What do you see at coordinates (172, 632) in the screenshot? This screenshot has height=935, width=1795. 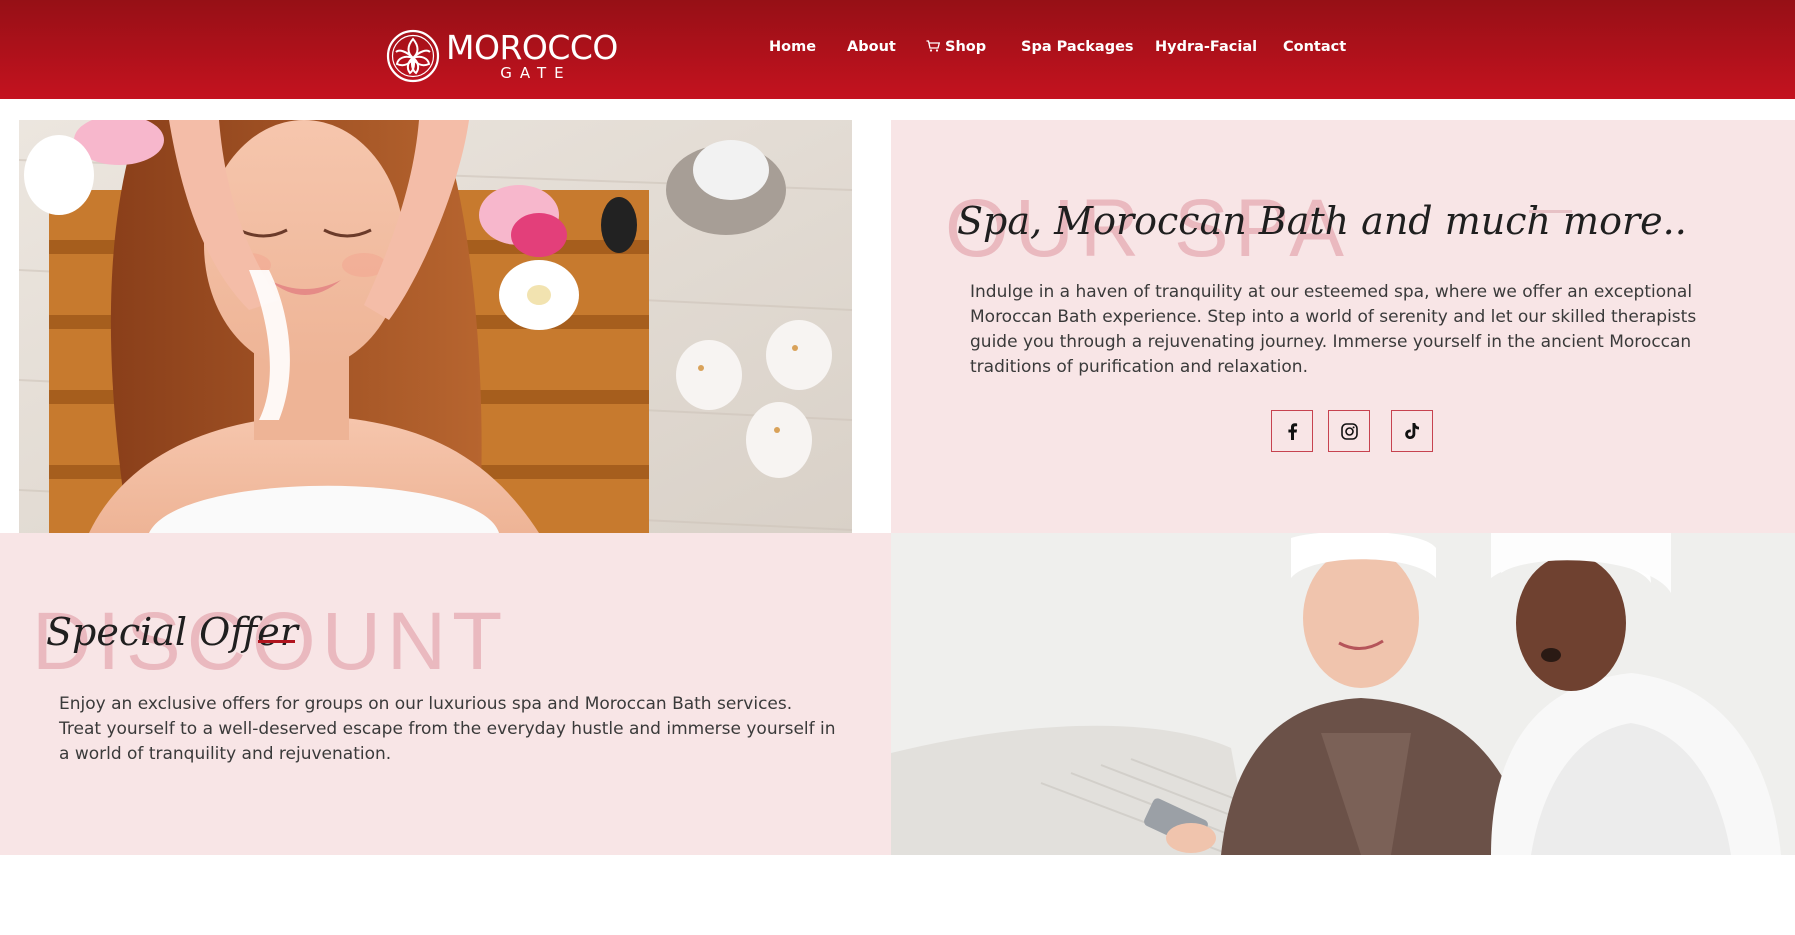 I see `offer-title: Special Offer` at bounding box center [172, 632].